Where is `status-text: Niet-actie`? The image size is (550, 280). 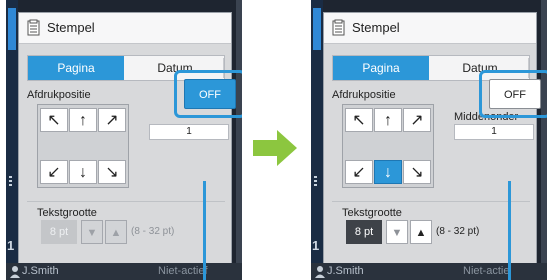 status-text: Niet-actie is located at coordinates (486, 271).